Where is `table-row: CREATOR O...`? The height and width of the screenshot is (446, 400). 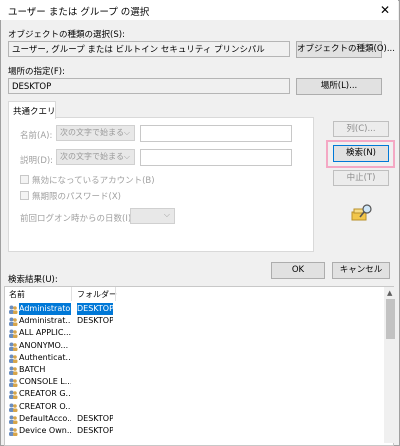
table-row: CREATOR O... is located at coordinates (193, 407).